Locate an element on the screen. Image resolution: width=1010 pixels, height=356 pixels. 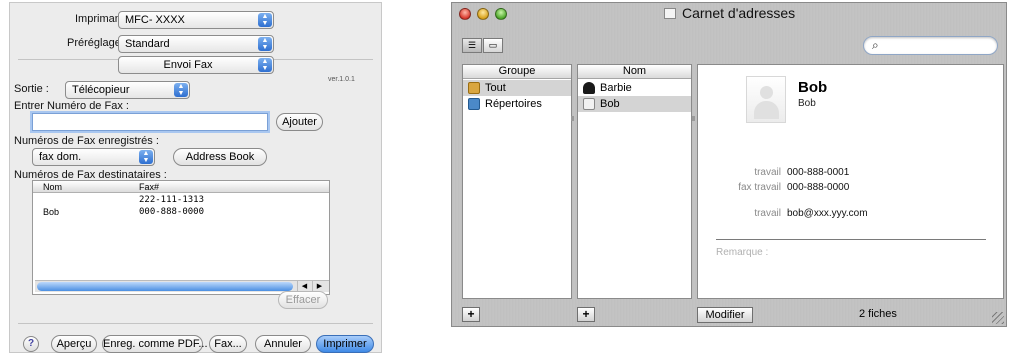
printer-popup: MFC- XXXX ▲ ▼ is located at coordinates (196, 20).